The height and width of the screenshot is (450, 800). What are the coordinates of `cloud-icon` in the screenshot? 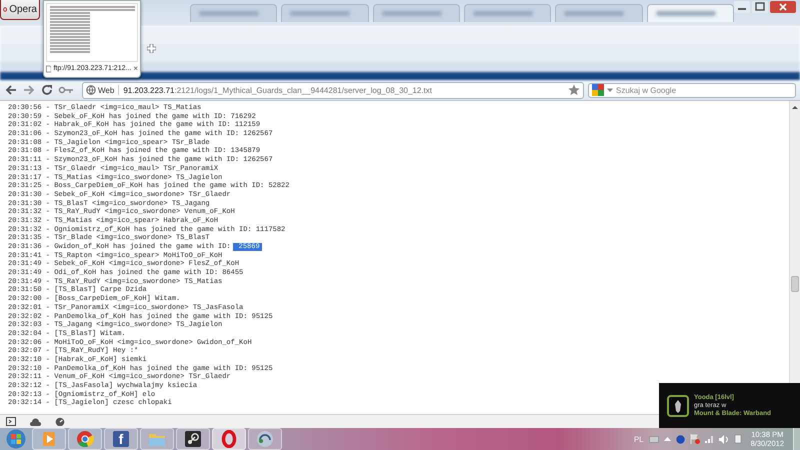 It's located at (35, 422).